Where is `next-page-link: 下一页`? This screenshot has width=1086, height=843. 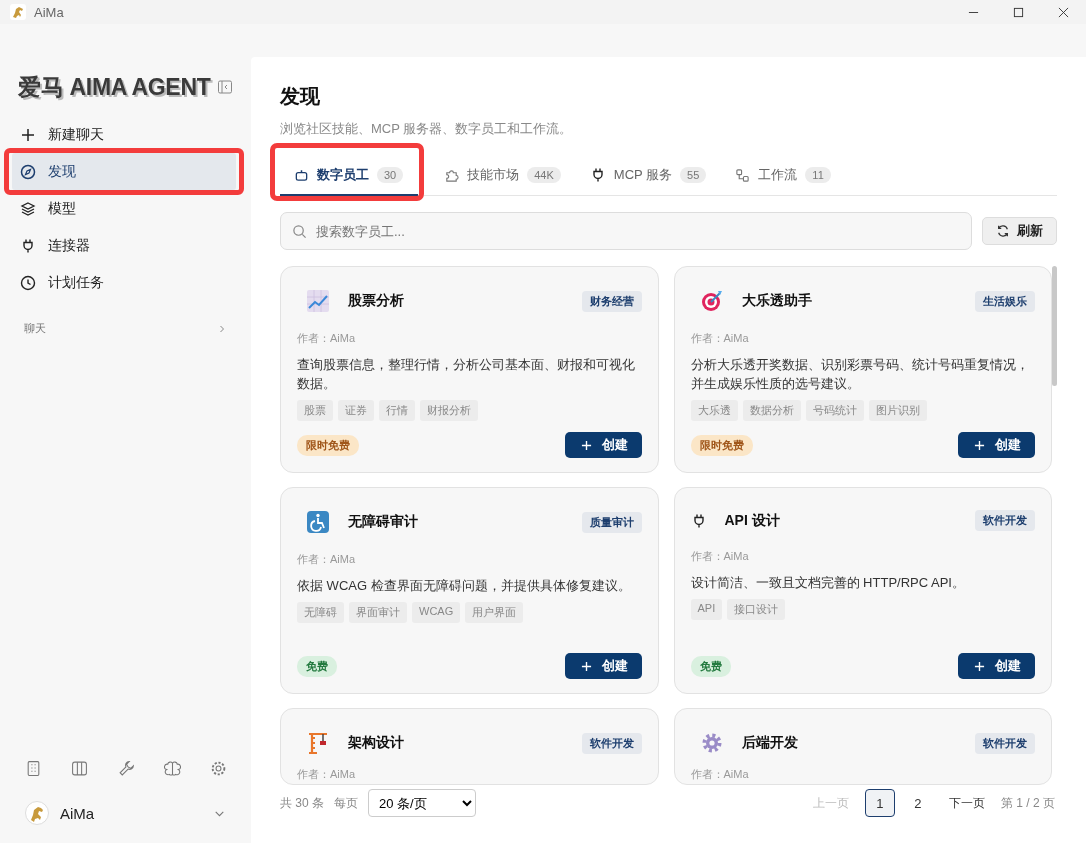
next-page-link: 下一页 is located at coordinates (966, 803).